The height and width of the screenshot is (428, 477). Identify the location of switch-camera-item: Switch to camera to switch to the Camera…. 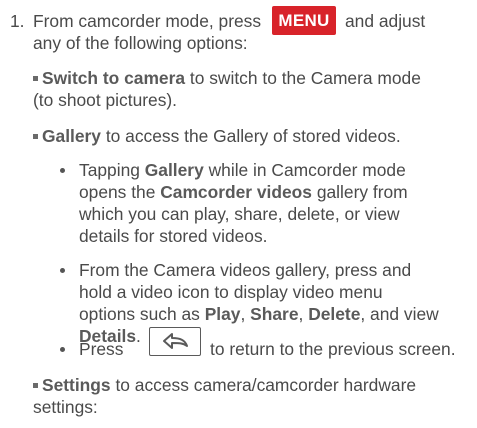
(227, 78).